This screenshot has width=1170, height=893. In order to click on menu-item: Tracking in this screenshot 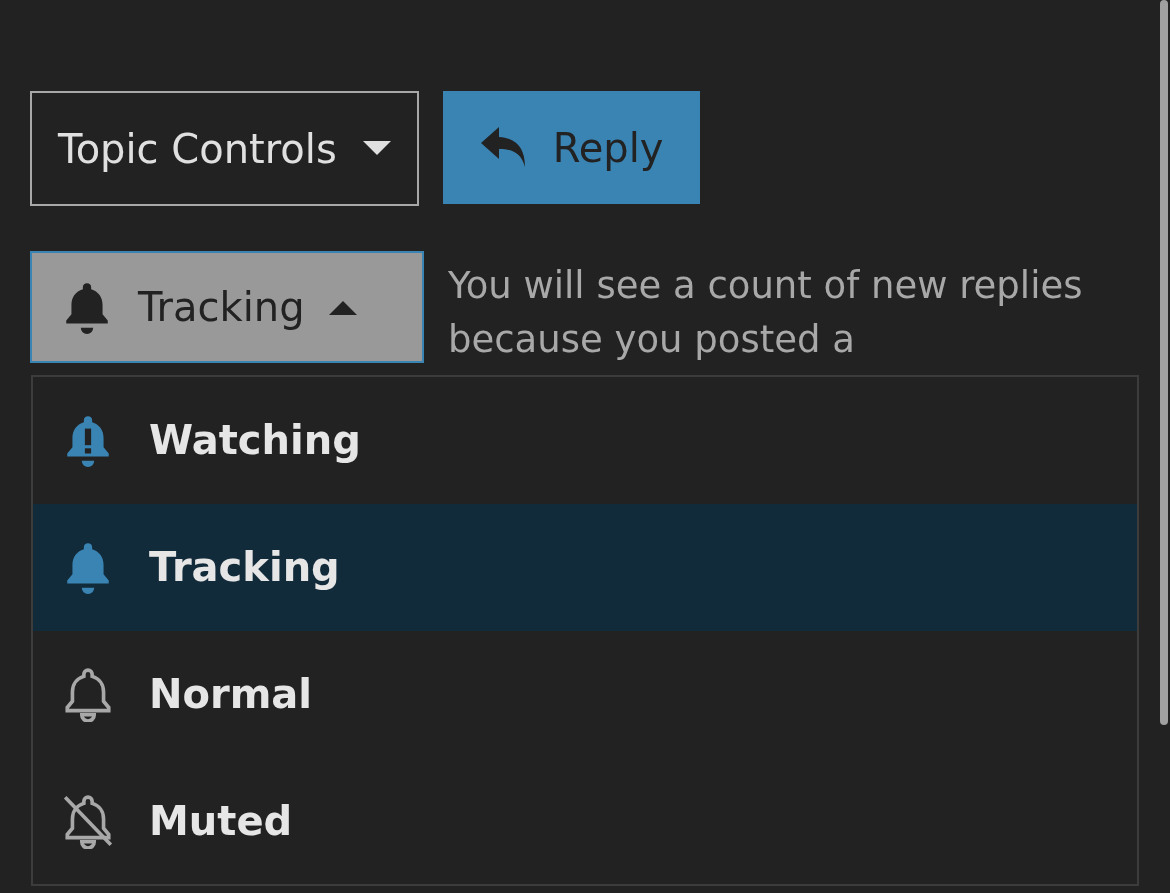, I will do `click(585, 567)`.